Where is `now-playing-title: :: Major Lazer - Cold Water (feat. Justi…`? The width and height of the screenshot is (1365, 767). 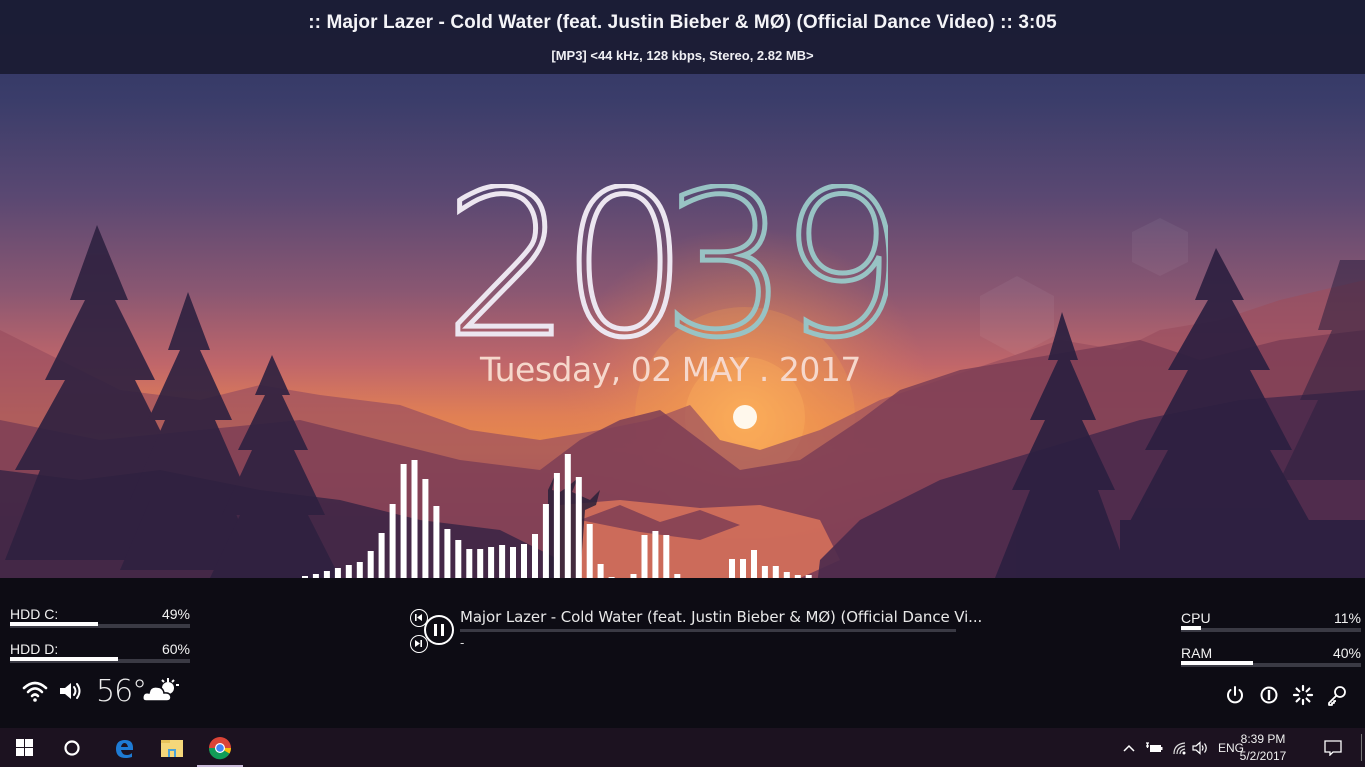 now-playing-title: :: Major Lazer - Cold Water (feat. Justi… is located at coordinates (682, 22).